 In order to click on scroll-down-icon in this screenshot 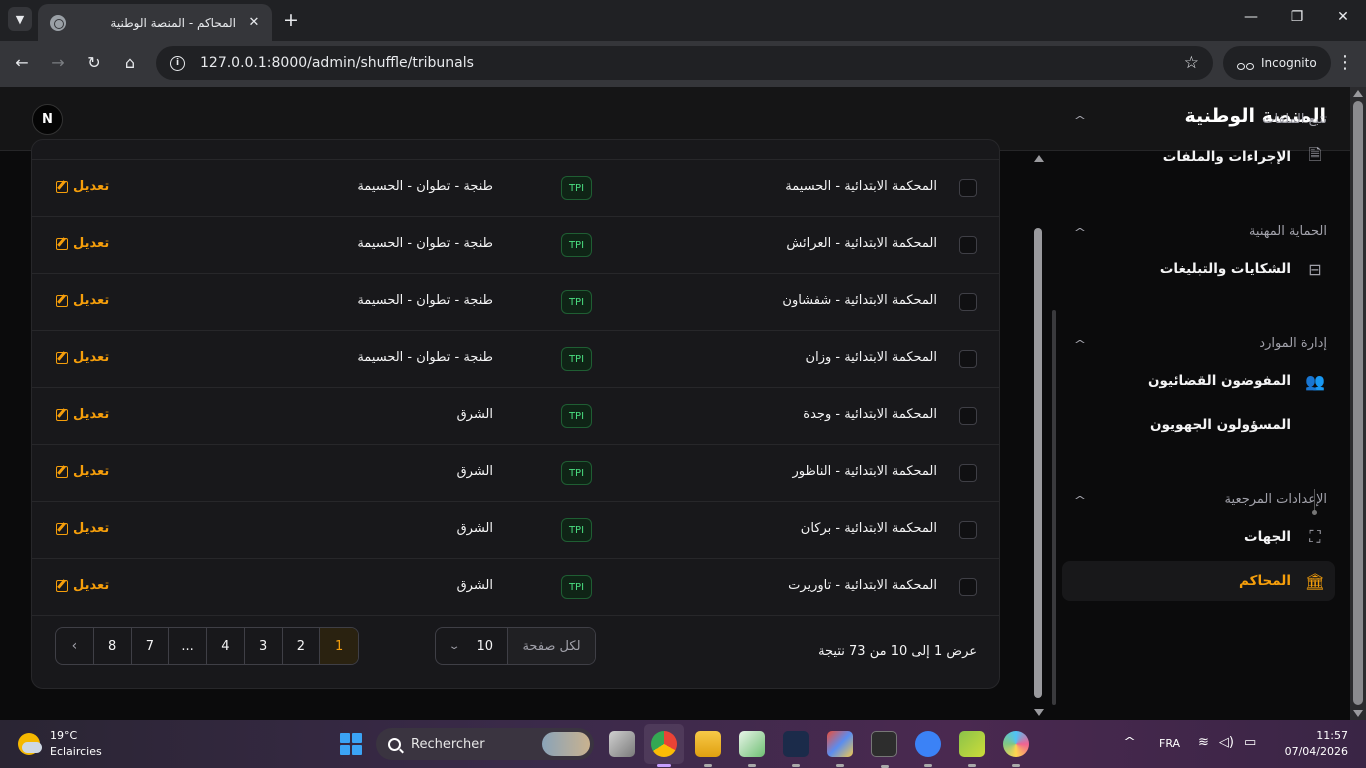, I will do `click(1039, 712)`.